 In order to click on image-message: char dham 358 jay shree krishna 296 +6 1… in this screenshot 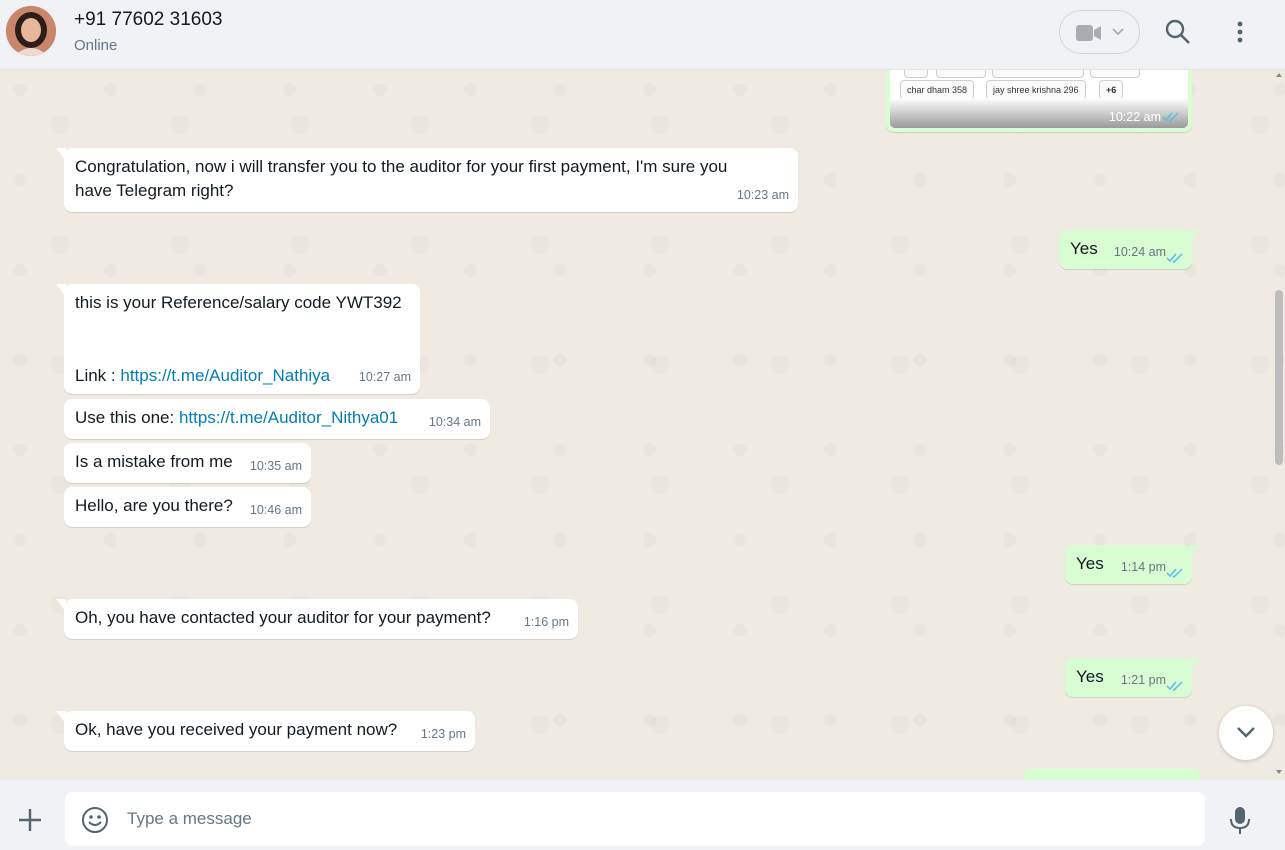, I will do `click(1039, 101)`.